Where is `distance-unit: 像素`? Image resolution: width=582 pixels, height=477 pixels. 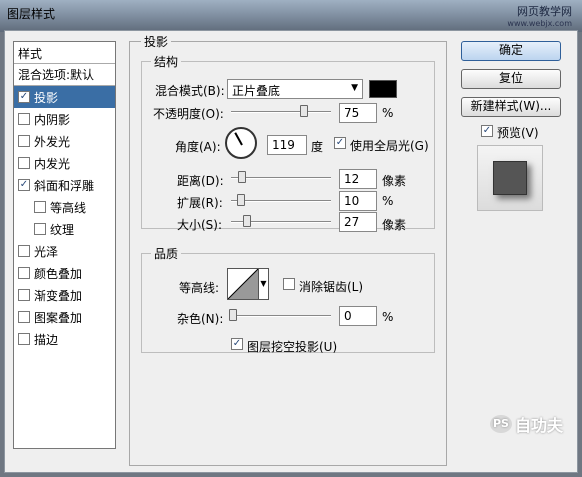
distance-unit: 像素 is located at coordinates (394, 181).